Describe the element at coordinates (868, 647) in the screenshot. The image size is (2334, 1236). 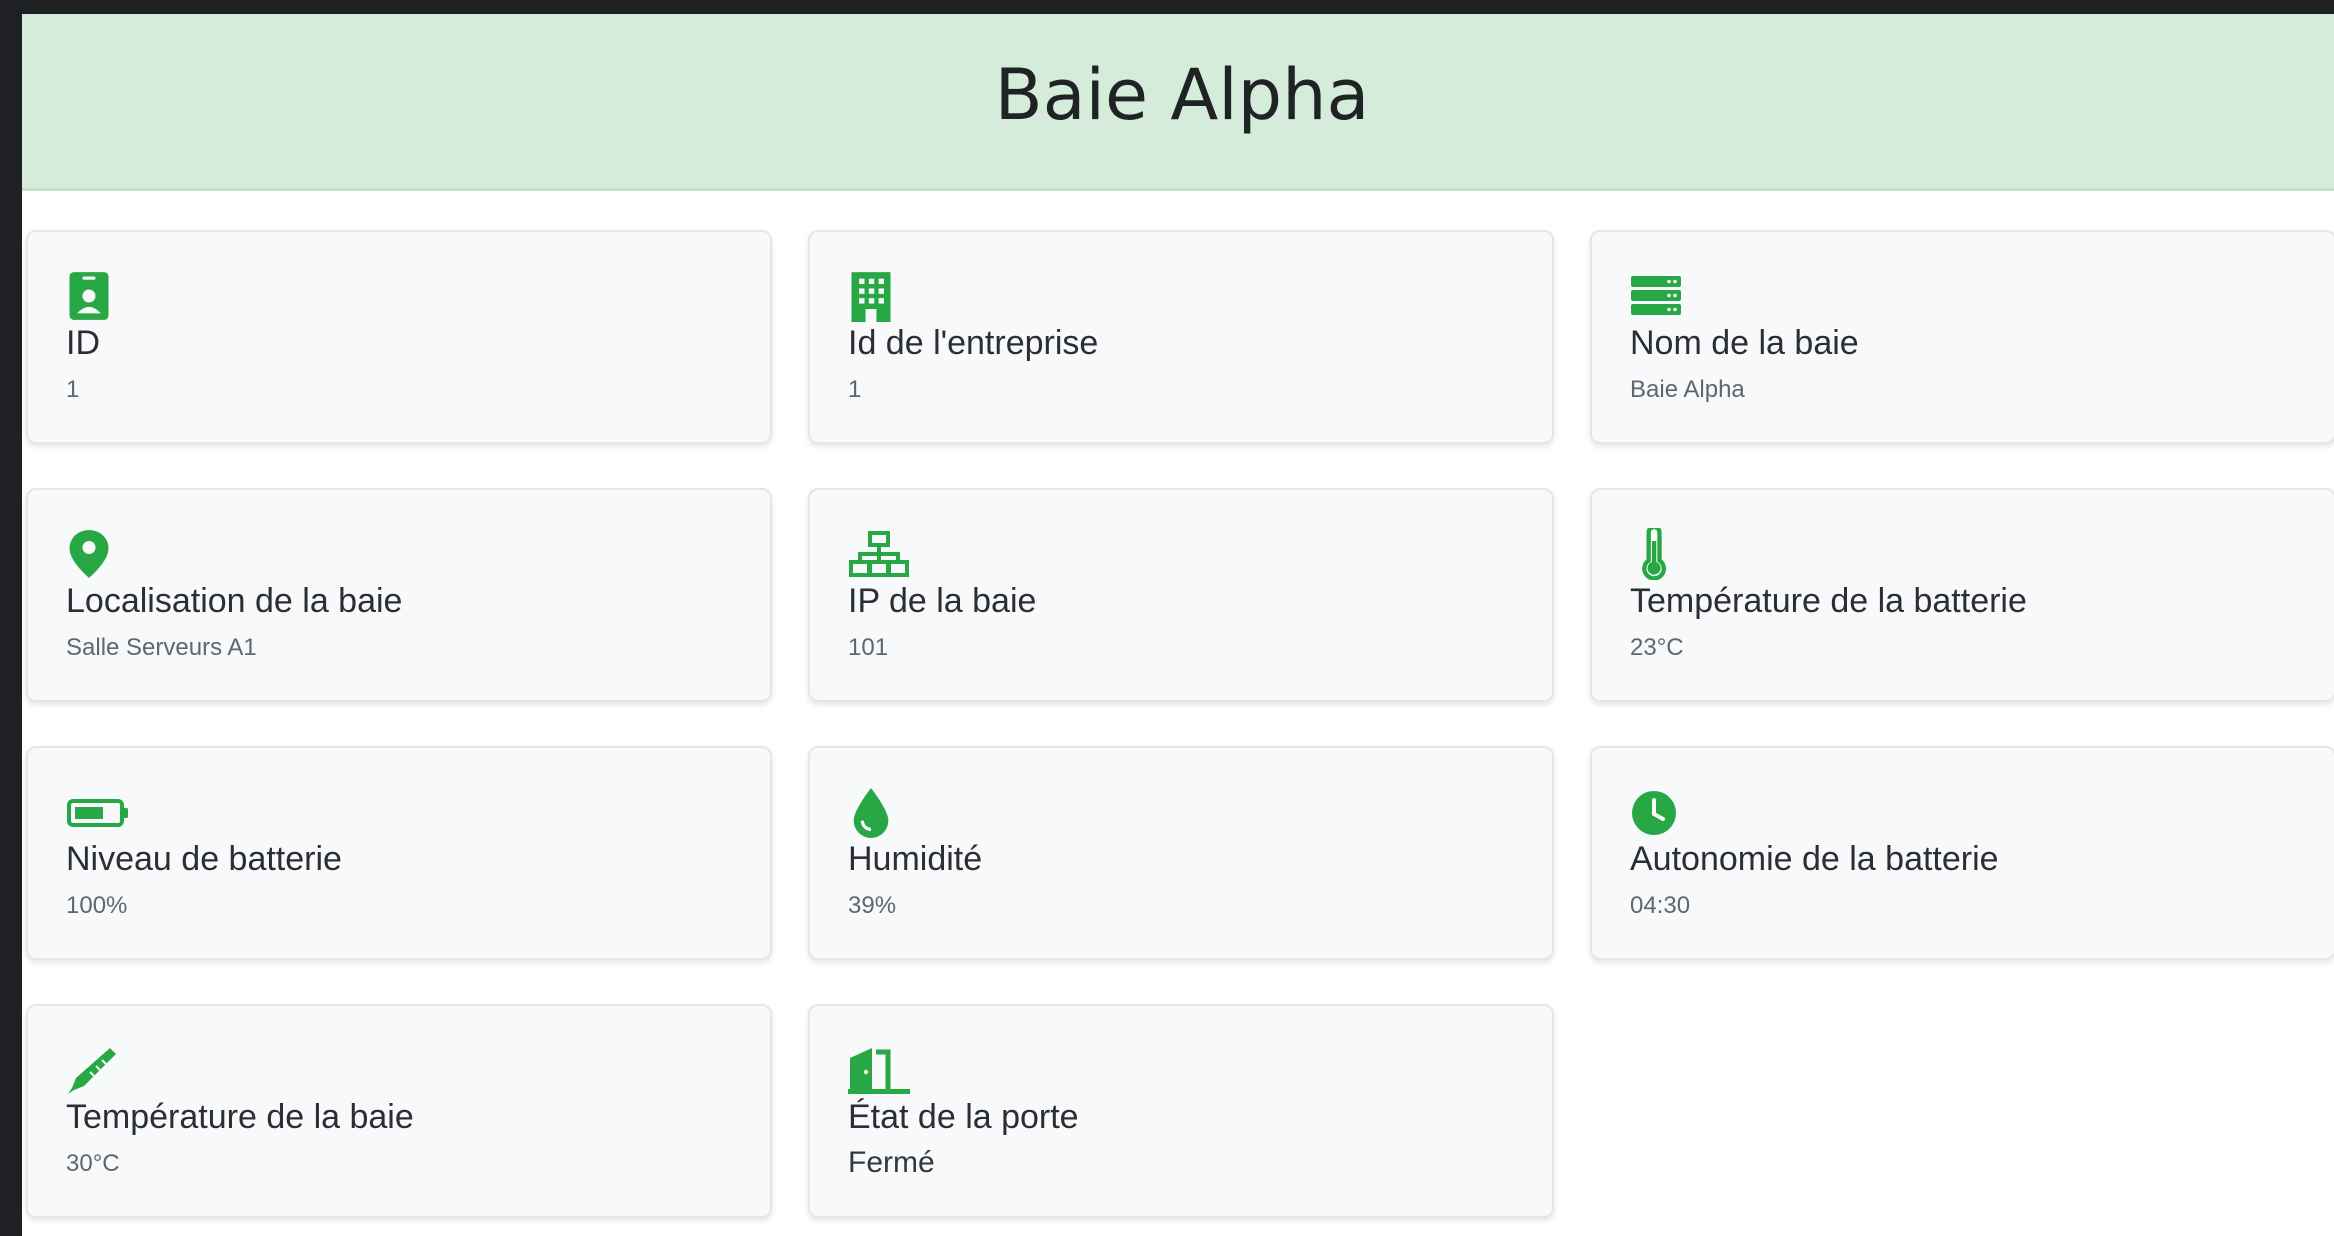
I see `card-value: 101` at that location.